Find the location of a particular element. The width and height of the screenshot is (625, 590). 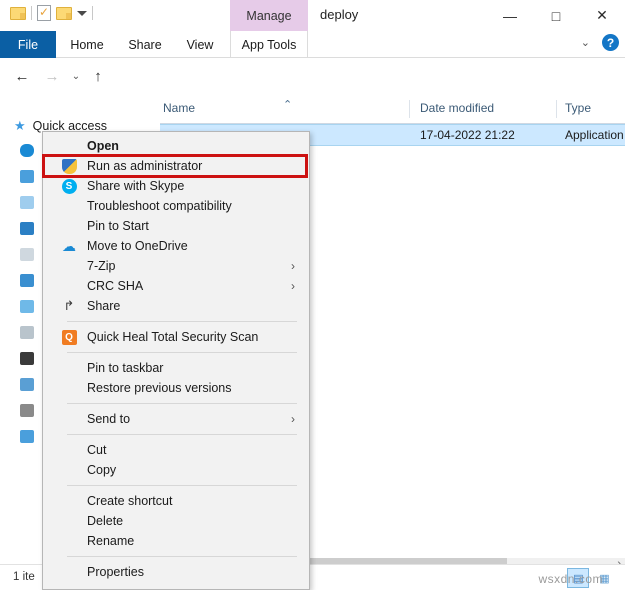

tab-share: Share is located at coordinates (145, 44).